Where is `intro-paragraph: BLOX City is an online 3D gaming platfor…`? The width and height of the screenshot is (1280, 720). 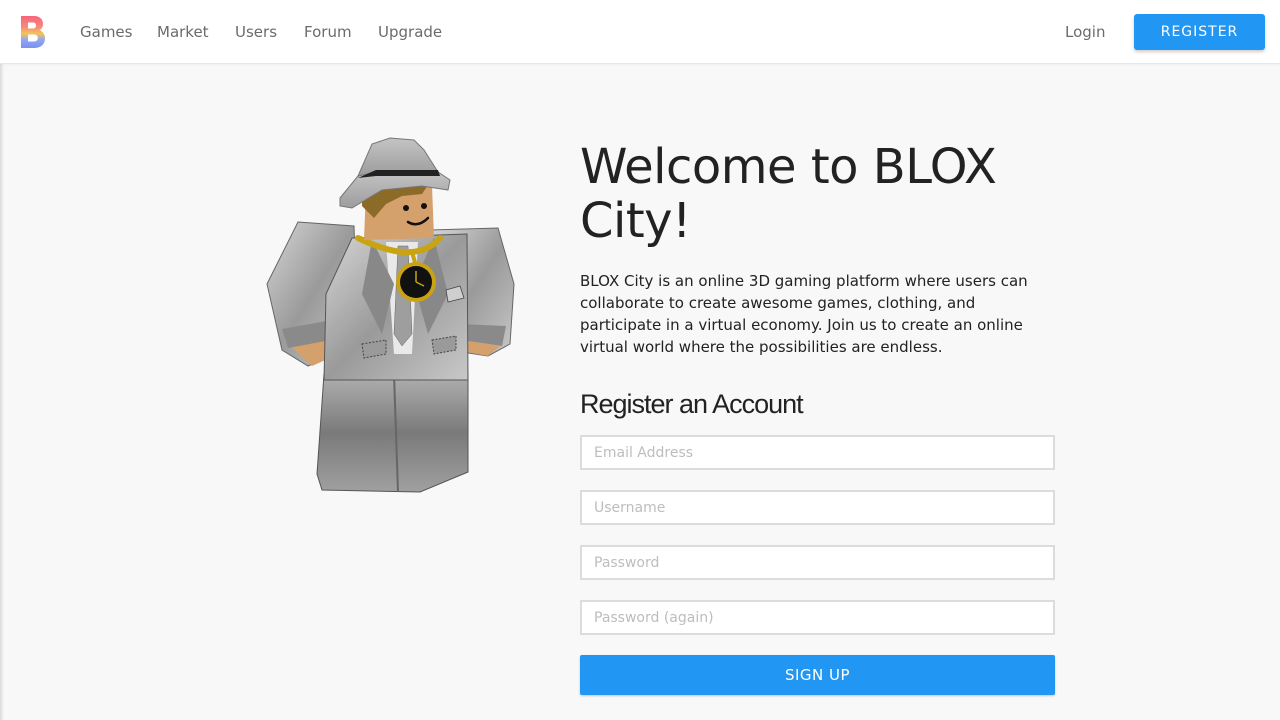 intro-paragraph: BLOX City is an online 3D gaming platfor… is located at coordinates (804, 314).